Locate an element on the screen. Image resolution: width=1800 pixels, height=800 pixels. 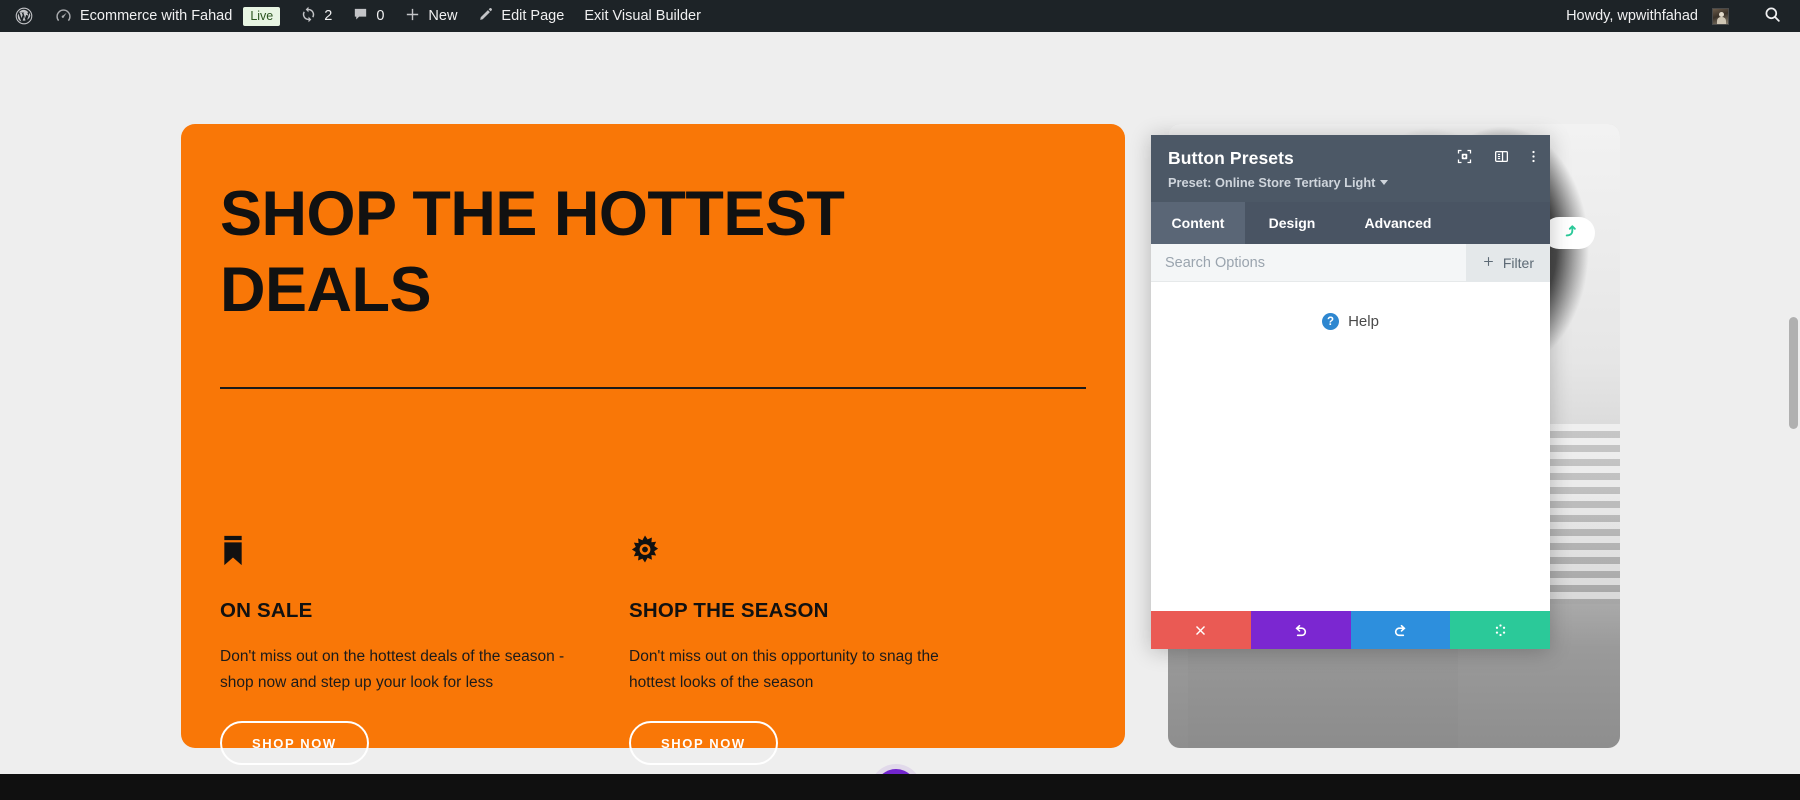
comments-button: 0 is located at coordinates (368, 16).